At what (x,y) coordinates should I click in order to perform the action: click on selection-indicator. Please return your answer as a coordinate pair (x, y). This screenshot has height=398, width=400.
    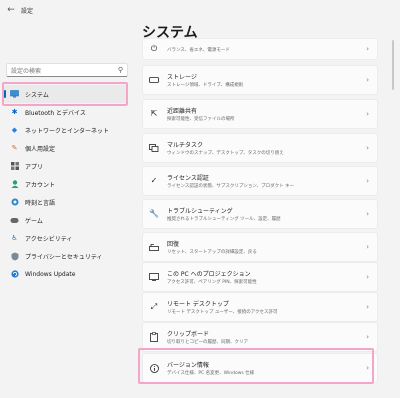
    Looking at the image, I should click on (5, 94).